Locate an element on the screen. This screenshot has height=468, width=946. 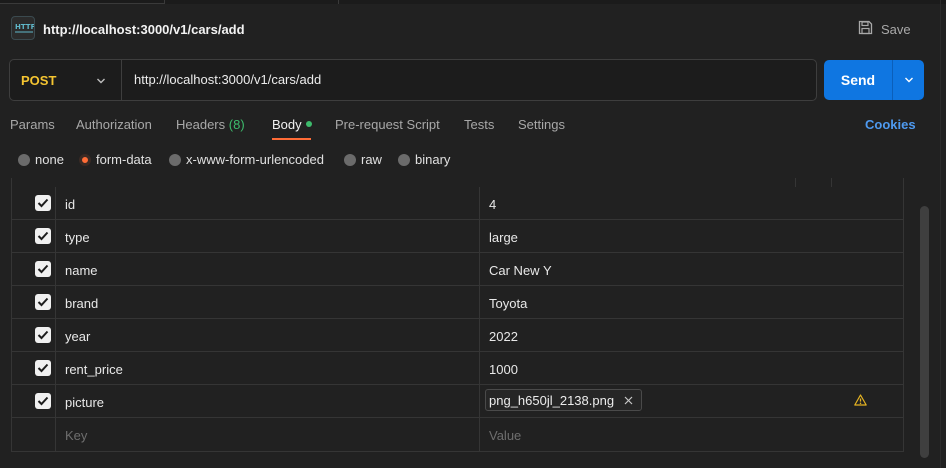
tab-authorization: Authorization is located at coordinates (114, 124).